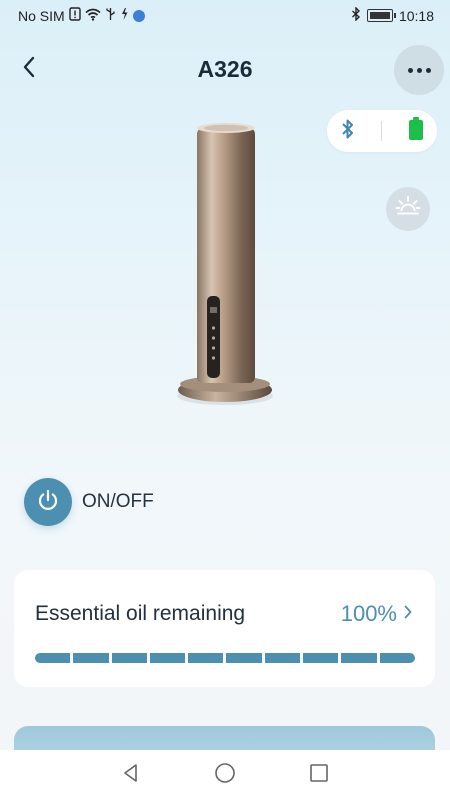  I want to click on light-toggle-button, so click(408, 209).